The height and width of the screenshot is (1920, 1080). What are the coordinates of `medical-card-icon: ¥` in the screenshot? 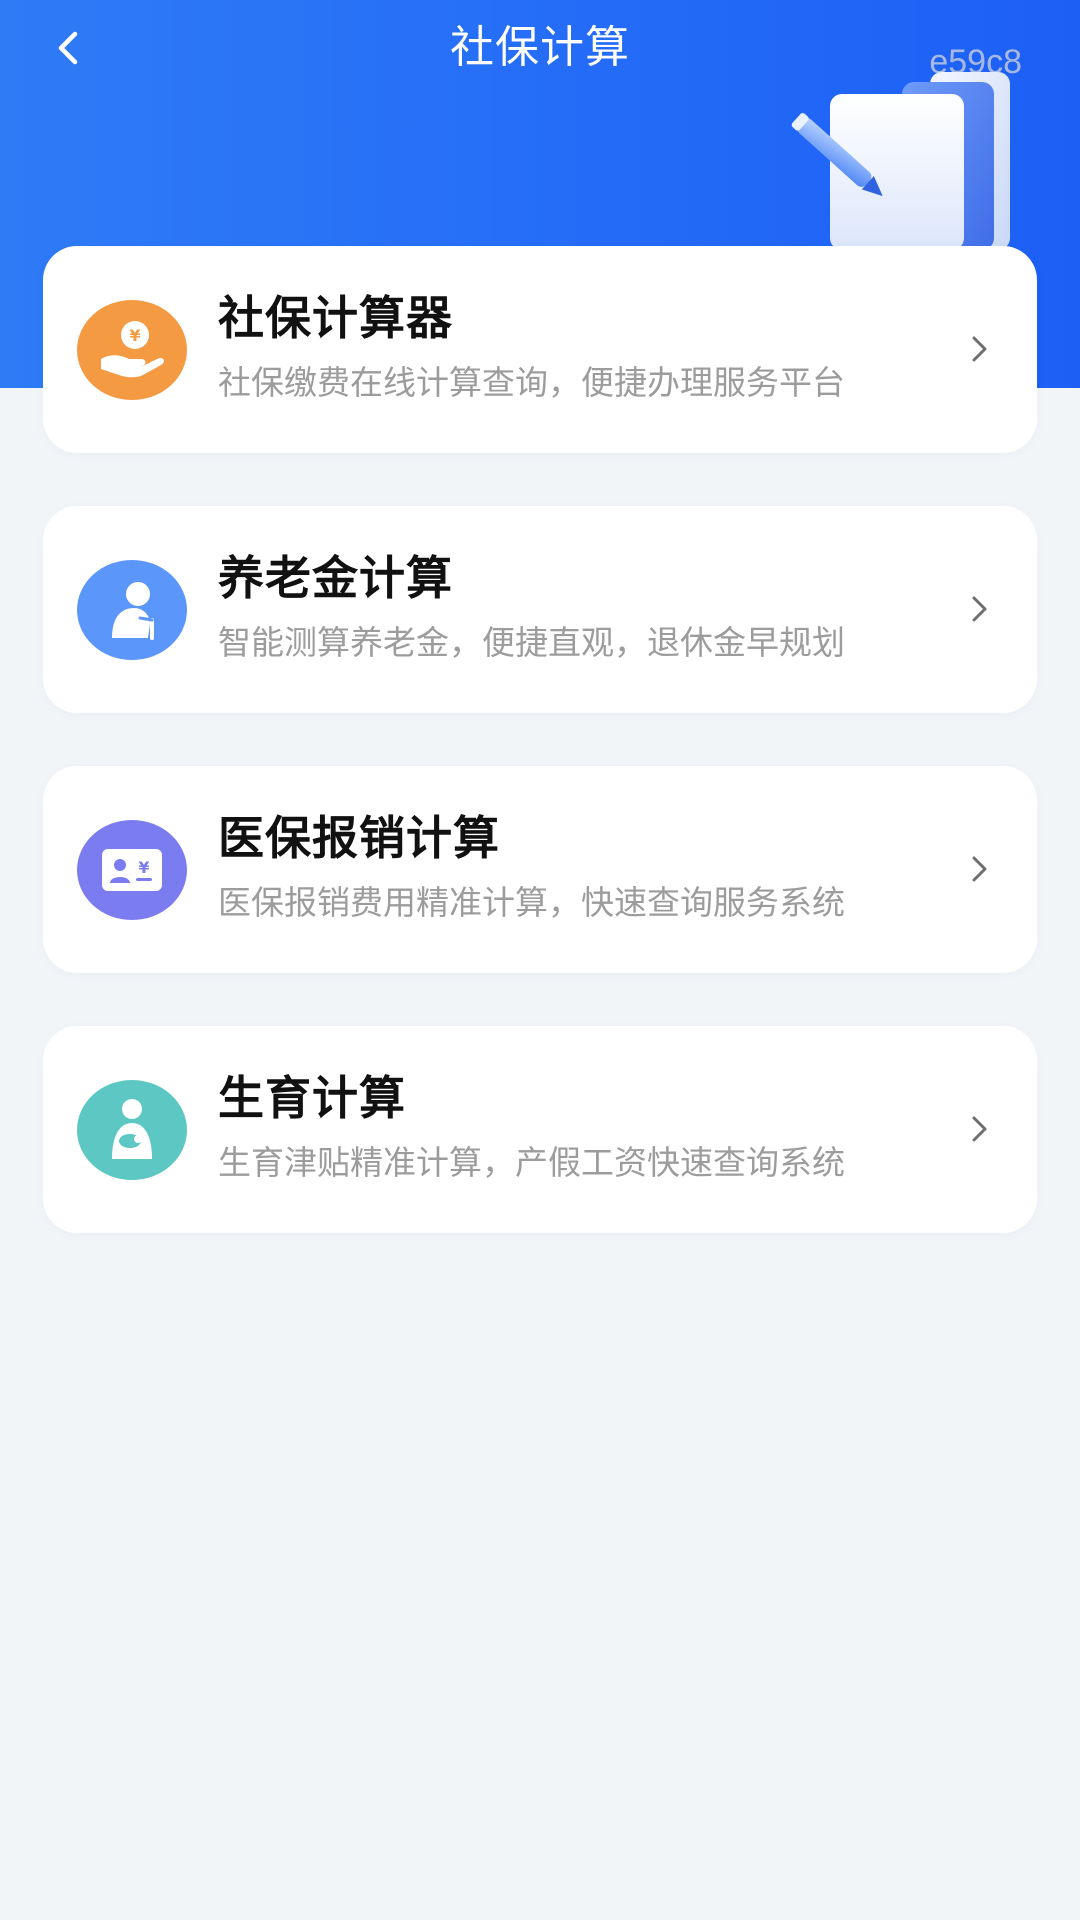 It's located at (132, 870).